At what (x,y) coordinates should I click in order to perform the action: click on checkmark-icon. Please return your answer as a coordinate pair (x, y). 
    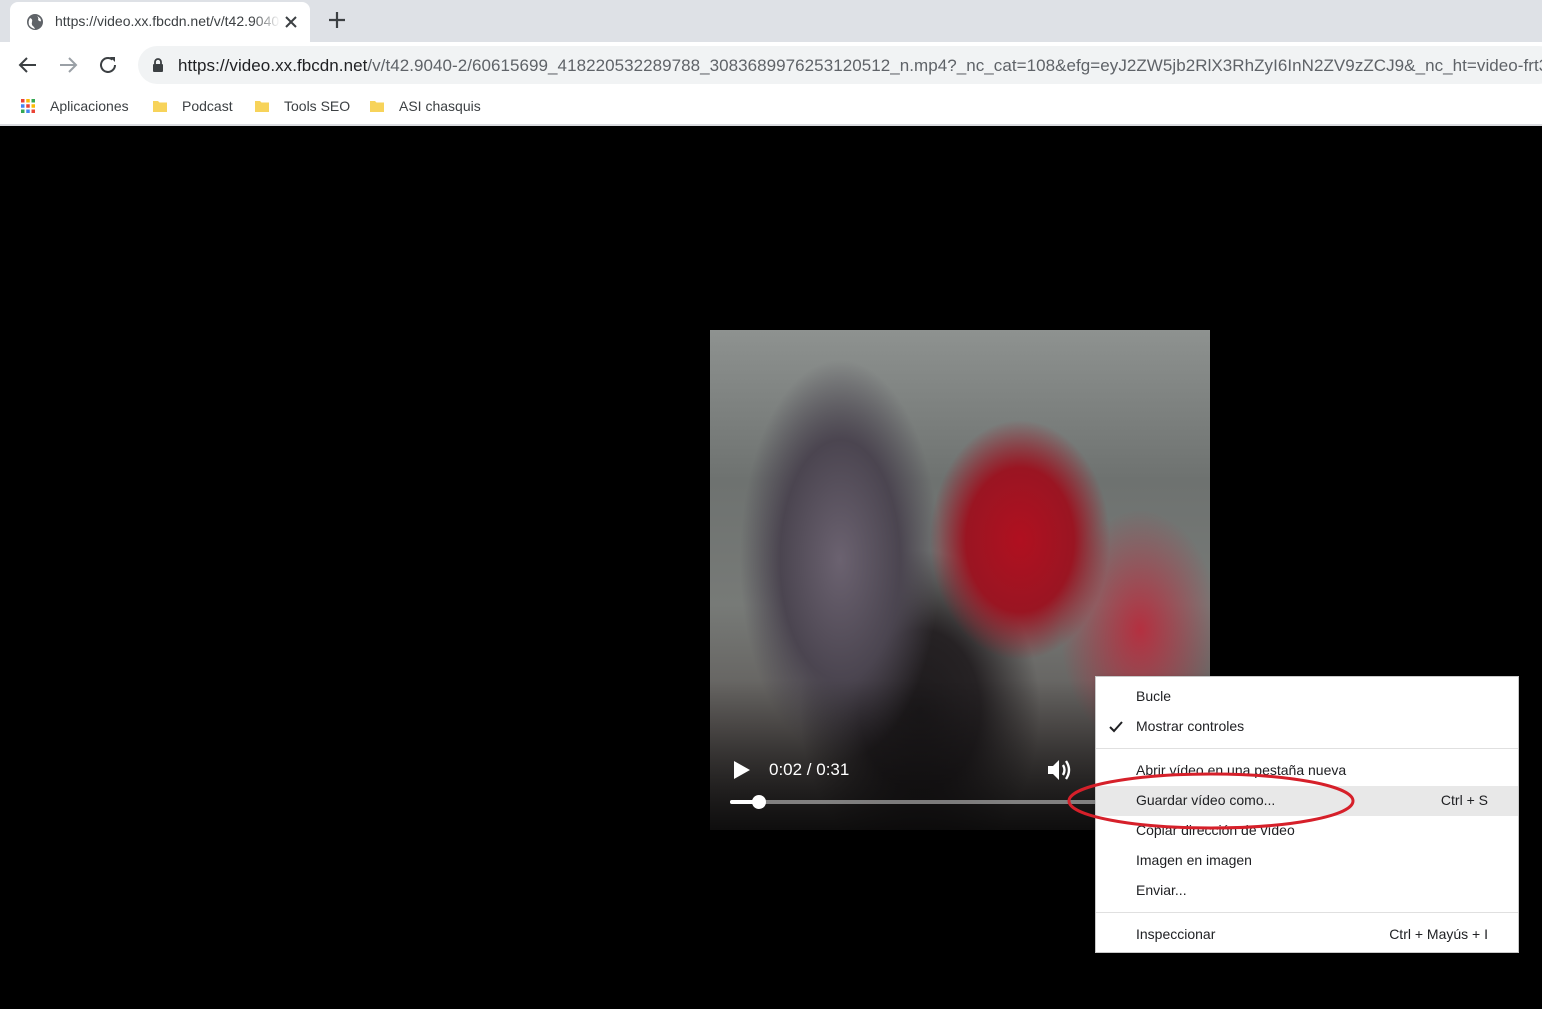
    Looking at the image, I should click on (1116, 727).